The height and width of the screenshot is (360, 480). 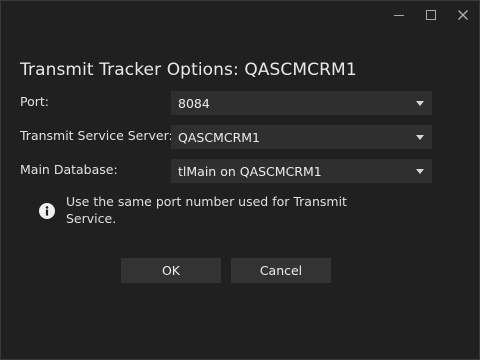 I want to click on port-value: 8084, so click(x=194, y=103).